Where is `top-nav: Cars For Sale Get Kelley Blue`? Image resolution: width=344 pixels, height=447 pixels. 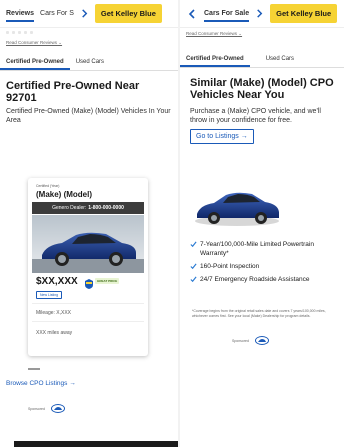 top-nav: Cars For Sale Get Kelley Blue is located at coordinates (262, 14).